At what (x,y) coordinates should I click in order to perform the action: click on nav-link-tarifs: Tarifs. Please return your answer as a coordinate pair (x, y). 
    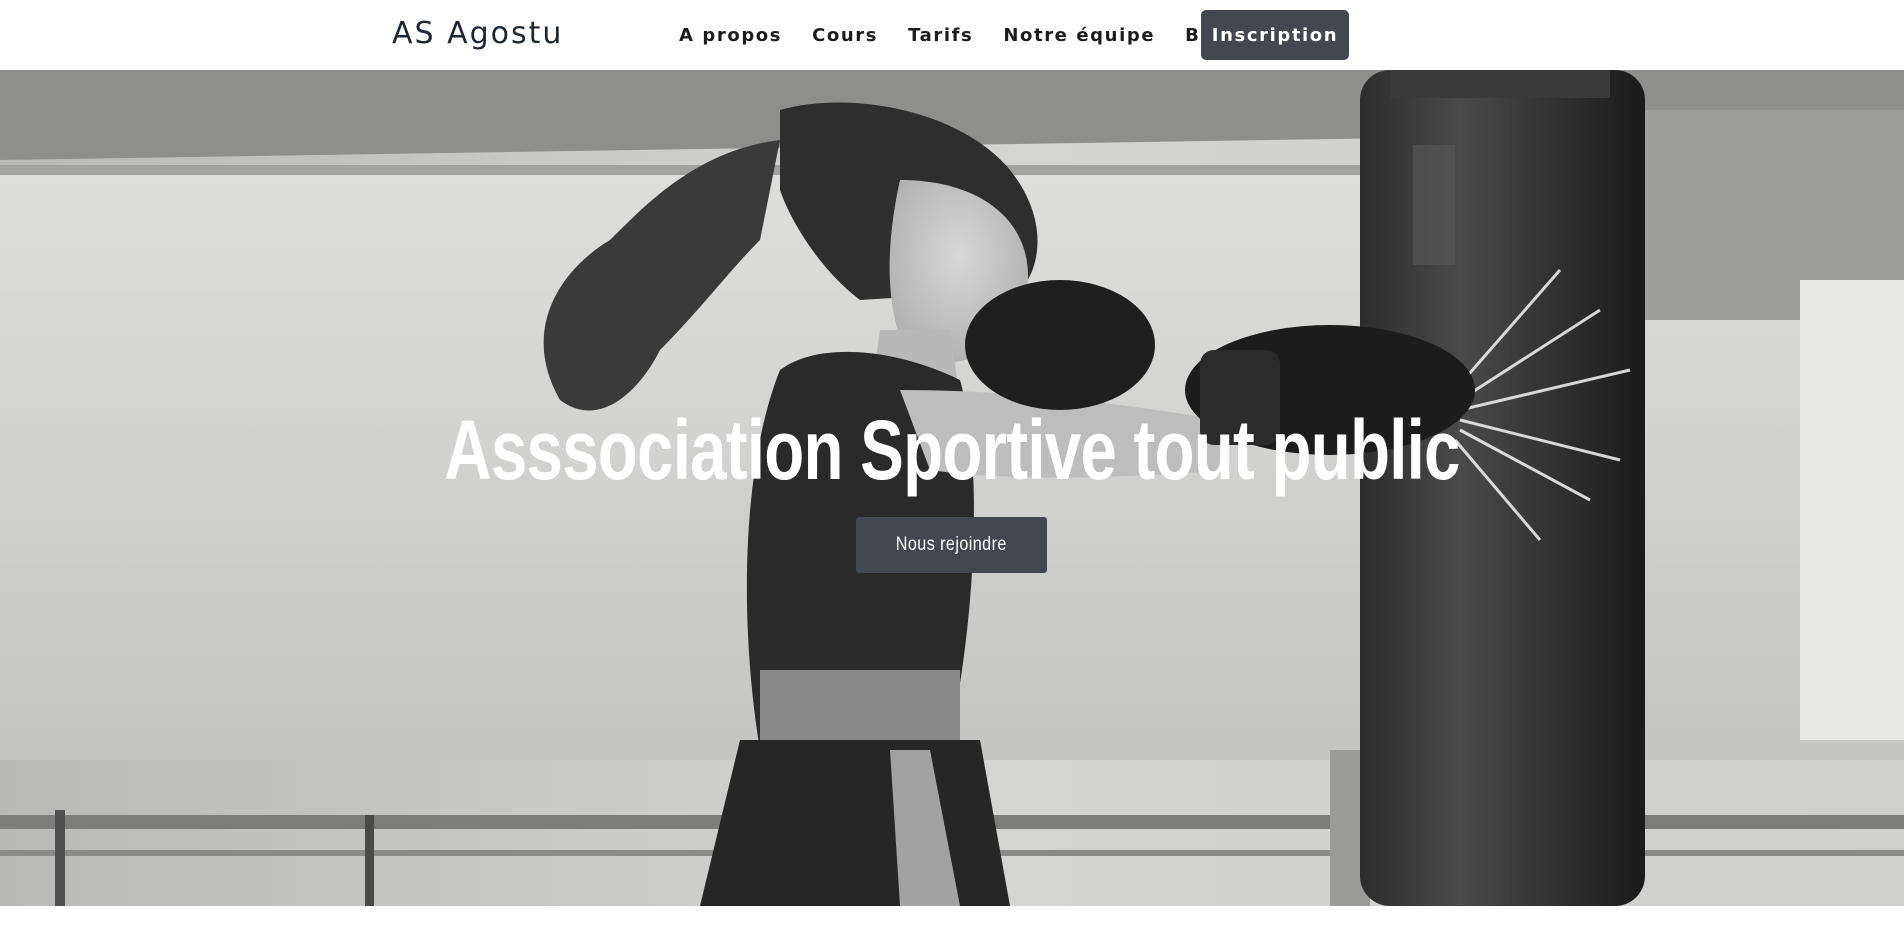
    Looking at the image, I should click on (940, 35).